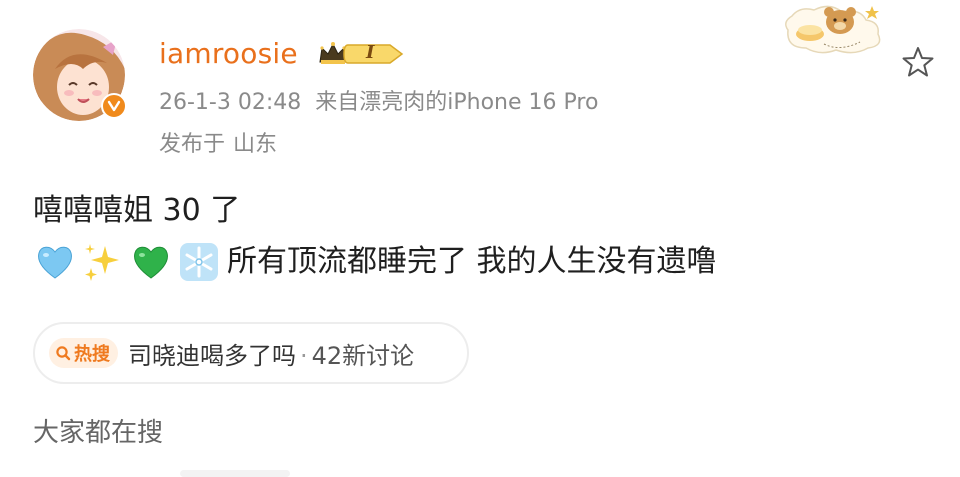  I want to click on post-location: 发布于 山东, so click(218, 145).